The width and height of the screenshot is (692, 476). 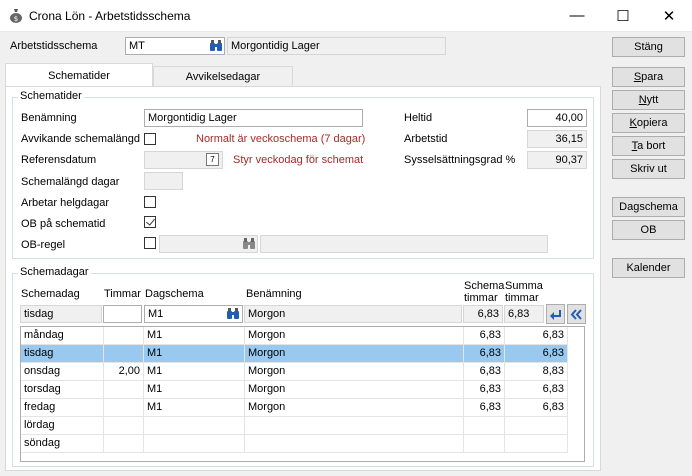 I want to click on ob-button: OB, so click(x=648, y=230).